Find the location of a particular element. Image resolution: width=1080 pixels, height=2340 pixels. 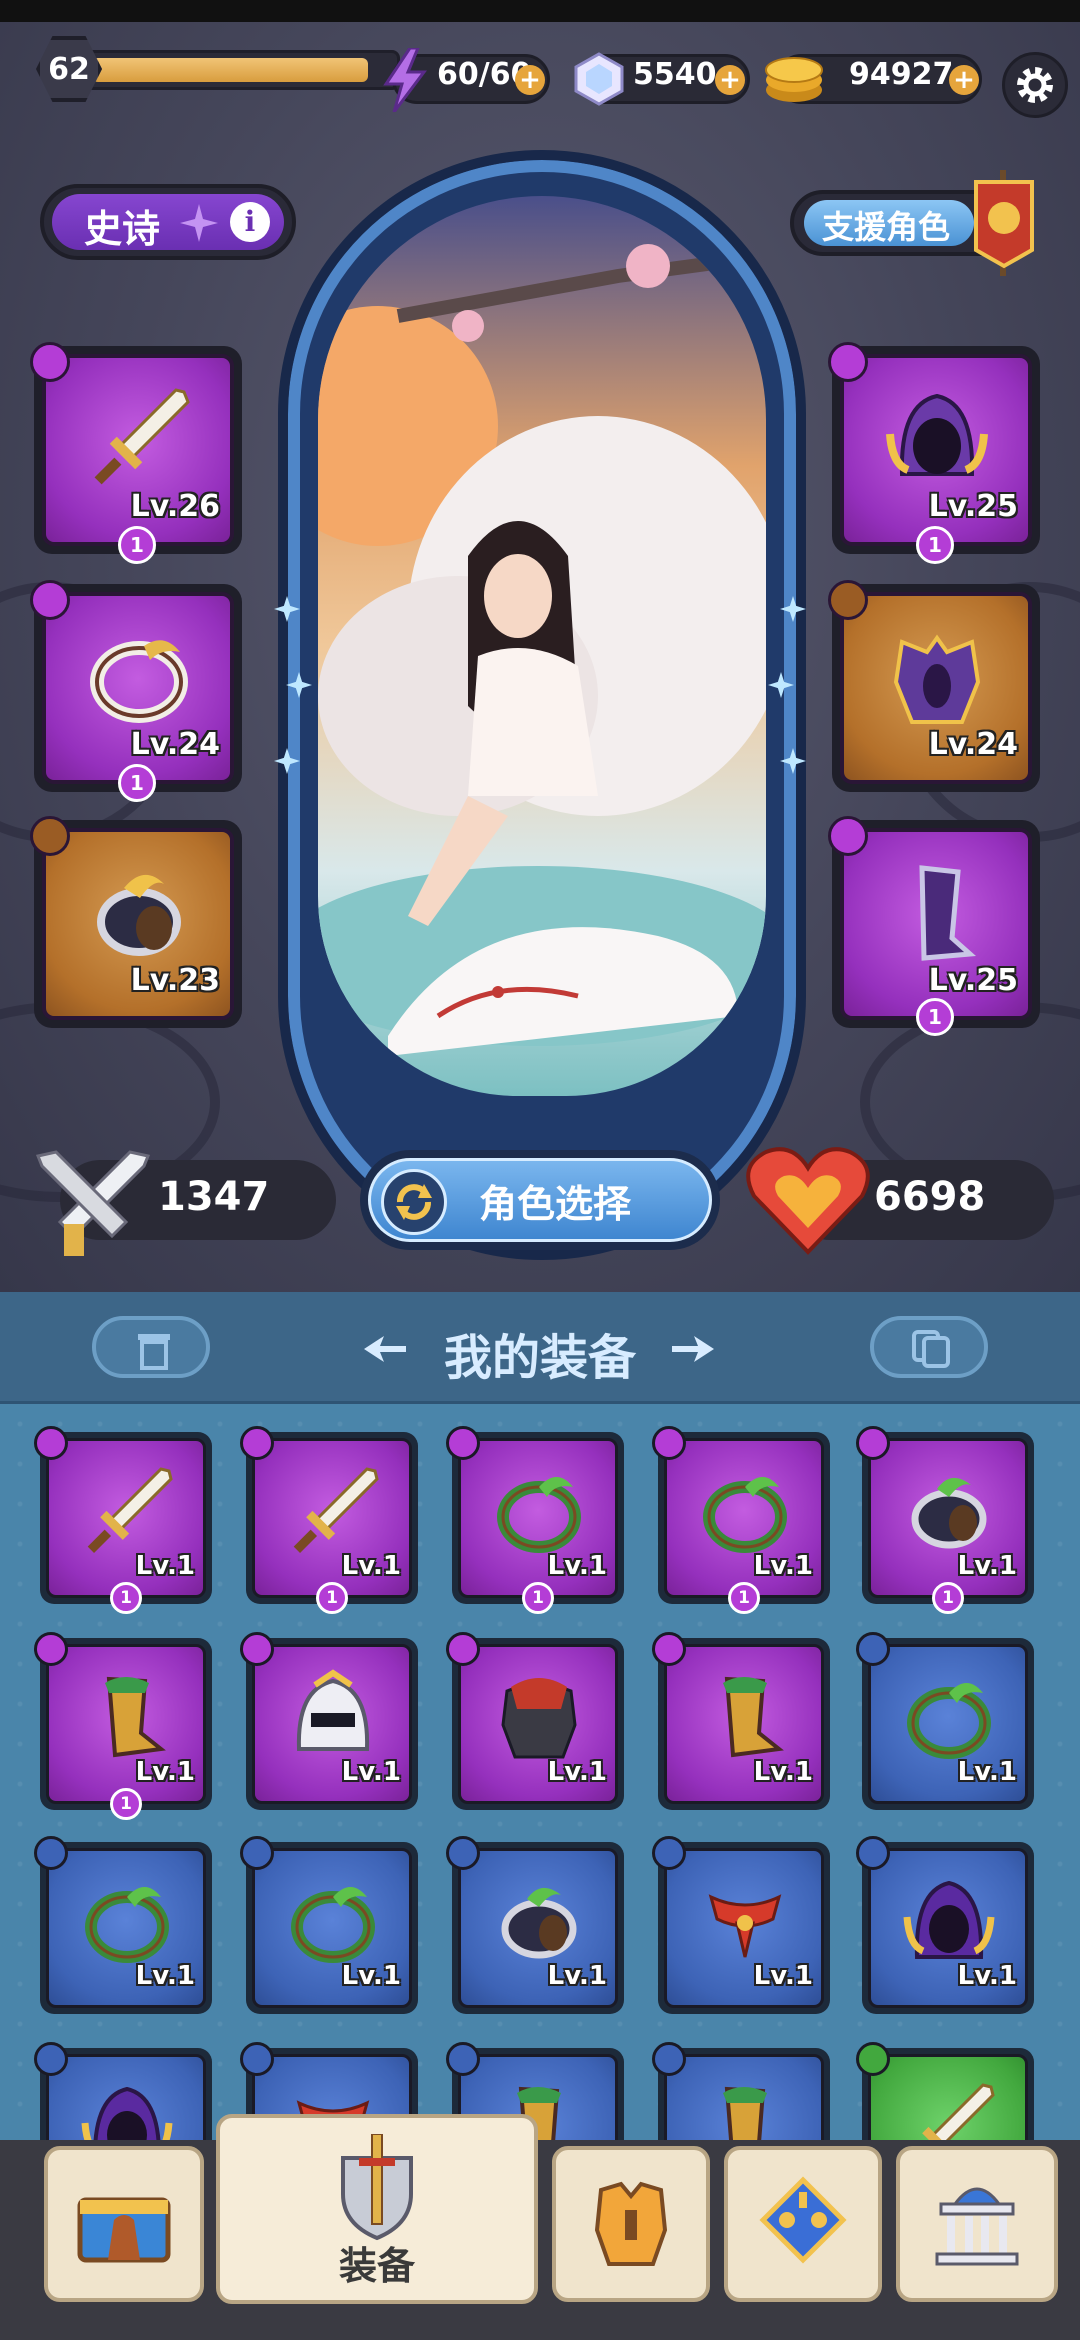

left-ornament-icon is located at coordinates (385, 1349).